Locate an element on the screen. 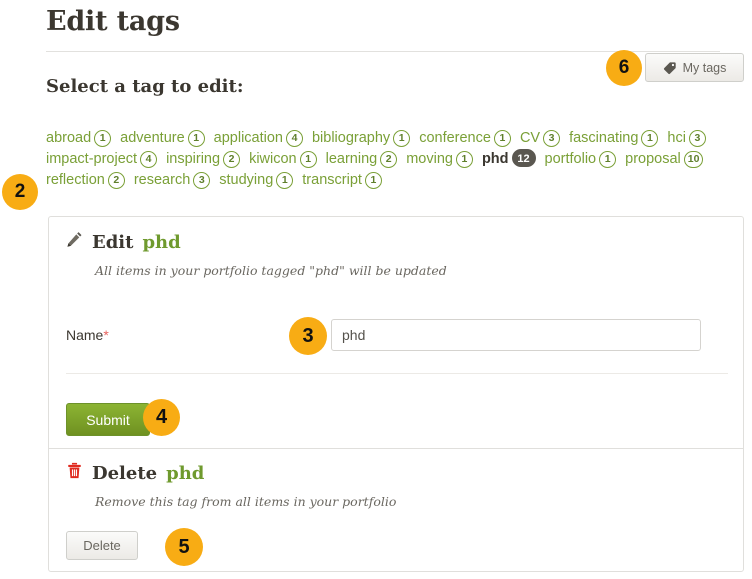 The height and width of the screenshot is (579, 752). tag-item: research 3 is located at coordinates (172, 180).